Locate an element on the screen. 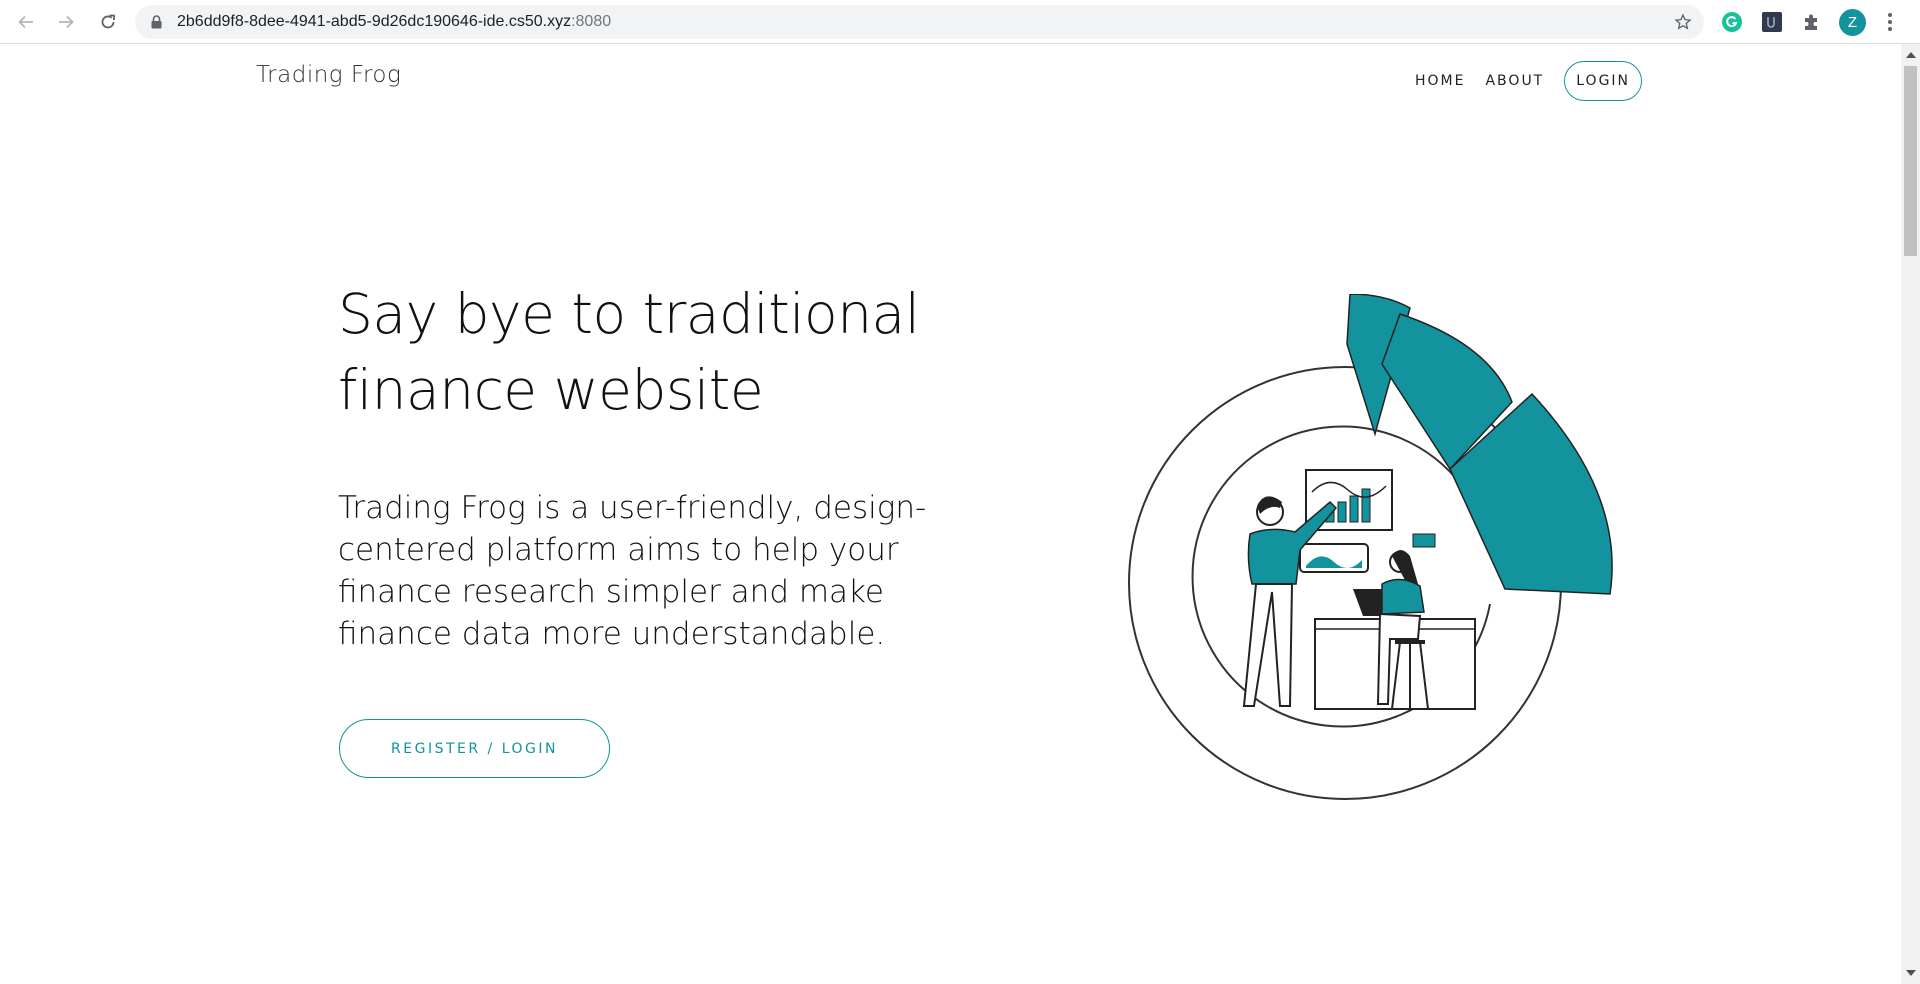  chat-bubble is located at coordinates (1424, 540).